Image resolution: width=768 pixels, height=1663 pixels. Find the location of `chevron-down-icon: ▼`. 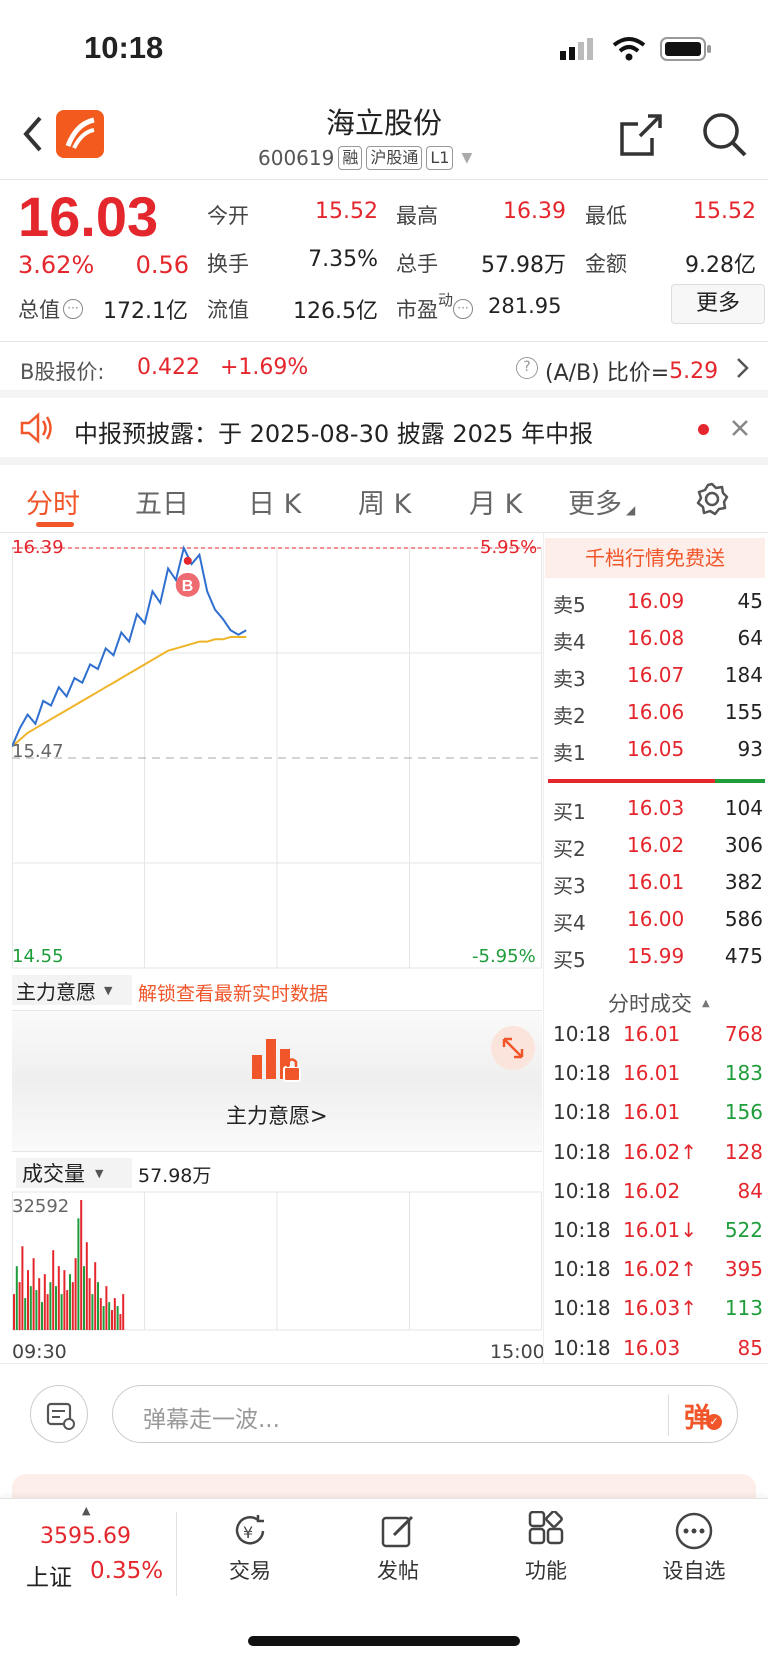

chevron-down-icon: ▼ is located at coordinates (466, 158).